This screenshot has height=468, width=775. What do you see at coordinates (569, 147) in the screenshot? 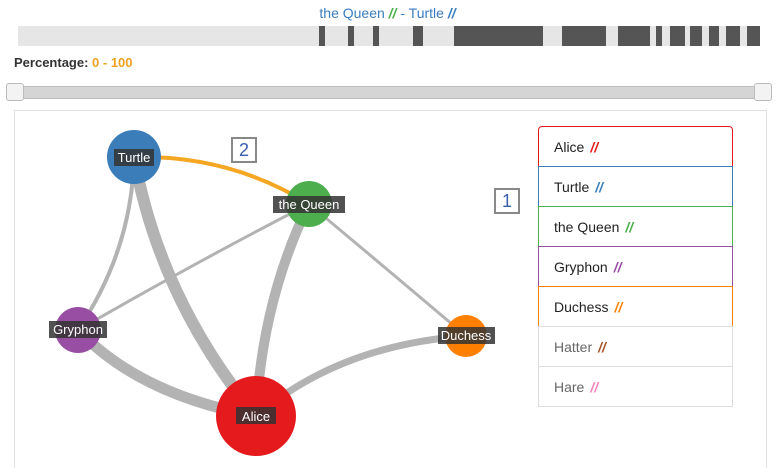
I see `legend-label: Alice` at bounding box center [569, 147].